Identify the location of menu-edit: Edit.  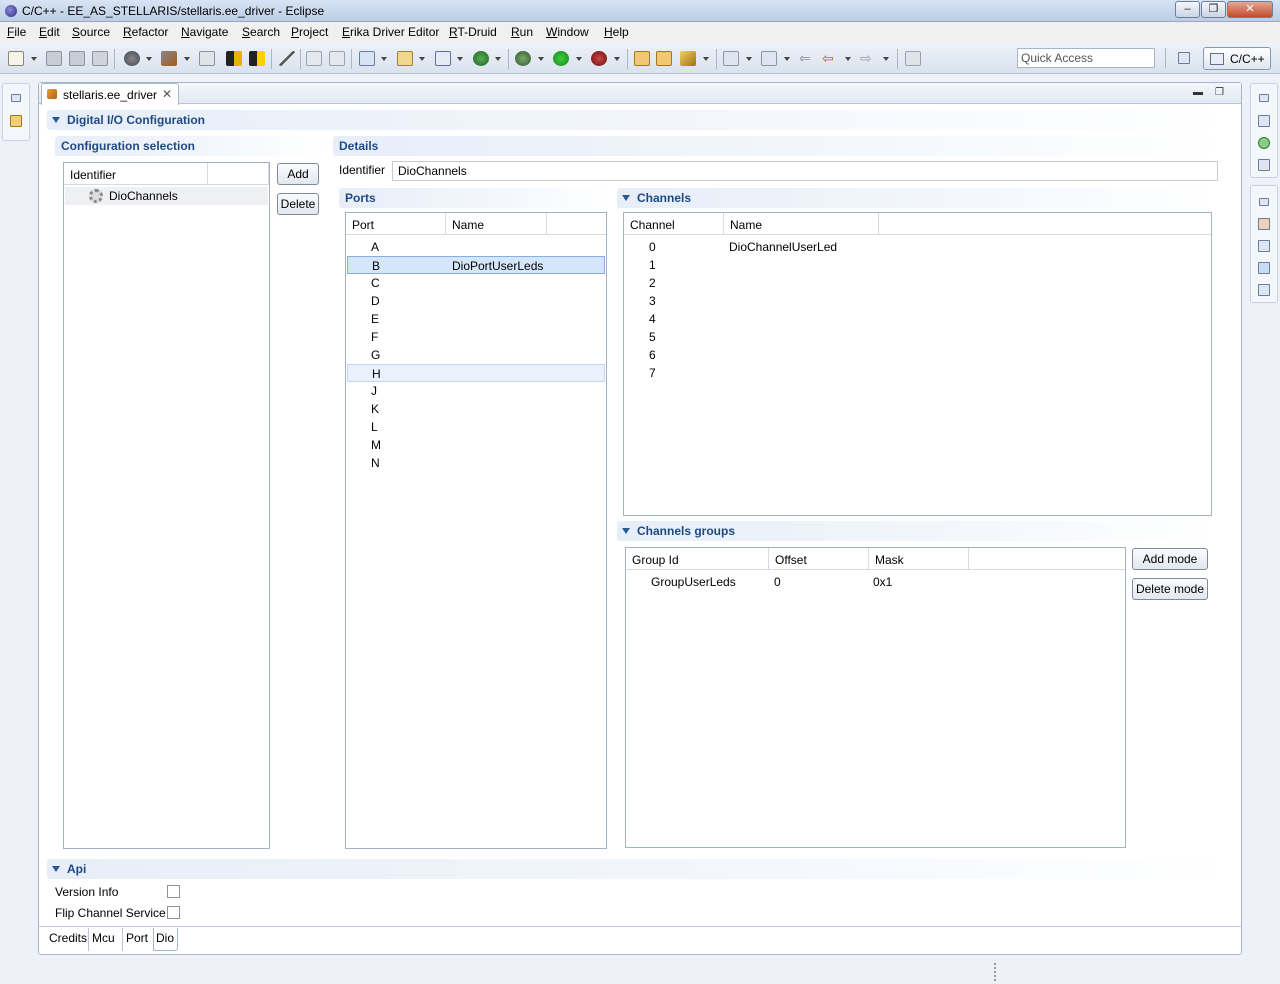
(49, 32).